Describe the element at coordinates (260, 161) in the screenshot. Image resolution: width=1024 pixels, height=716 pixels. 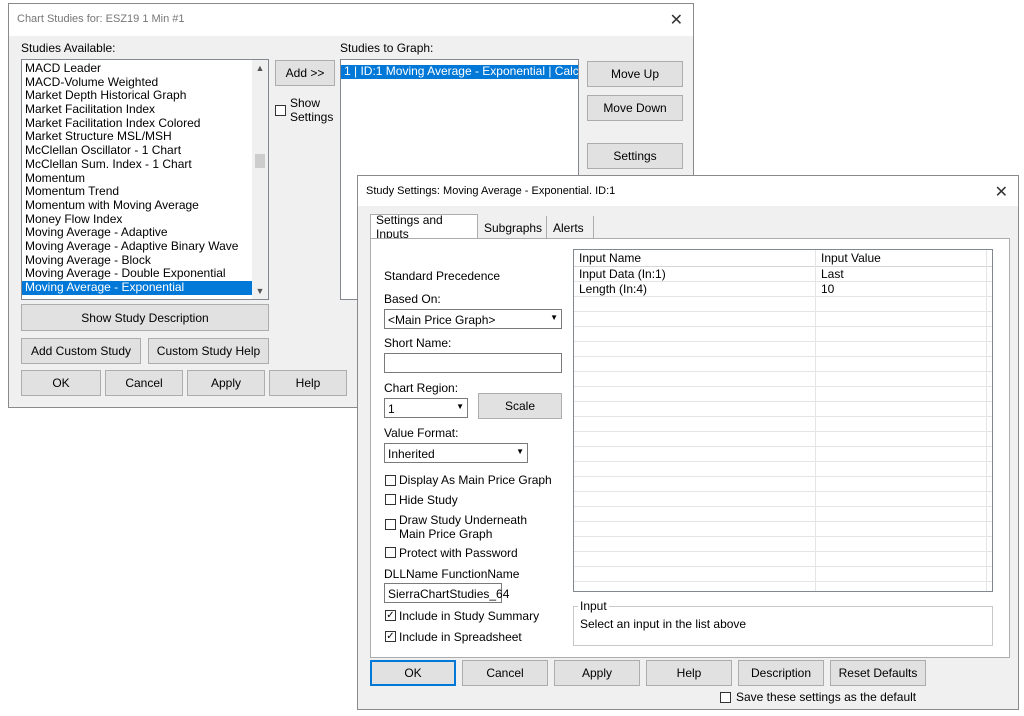
I see `scroll-thumb` at that location.